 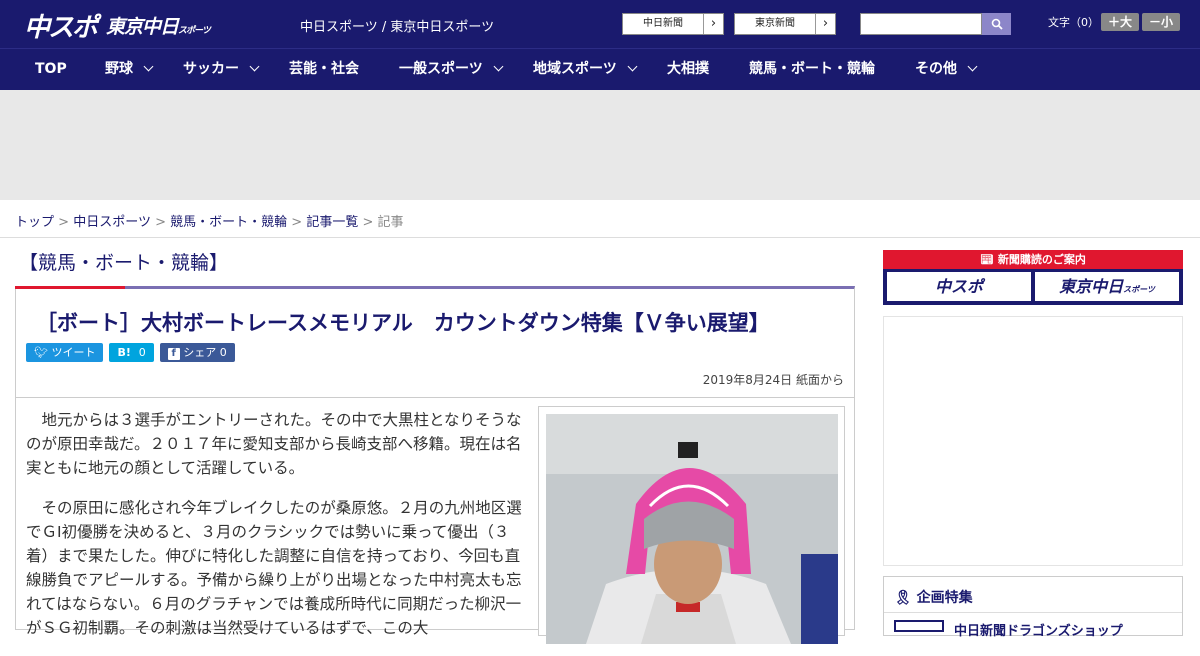 What do you see at coordinates (142, 352) in the screenshot?
I see `hatena-count: 0` at bounding box center [142, 352].